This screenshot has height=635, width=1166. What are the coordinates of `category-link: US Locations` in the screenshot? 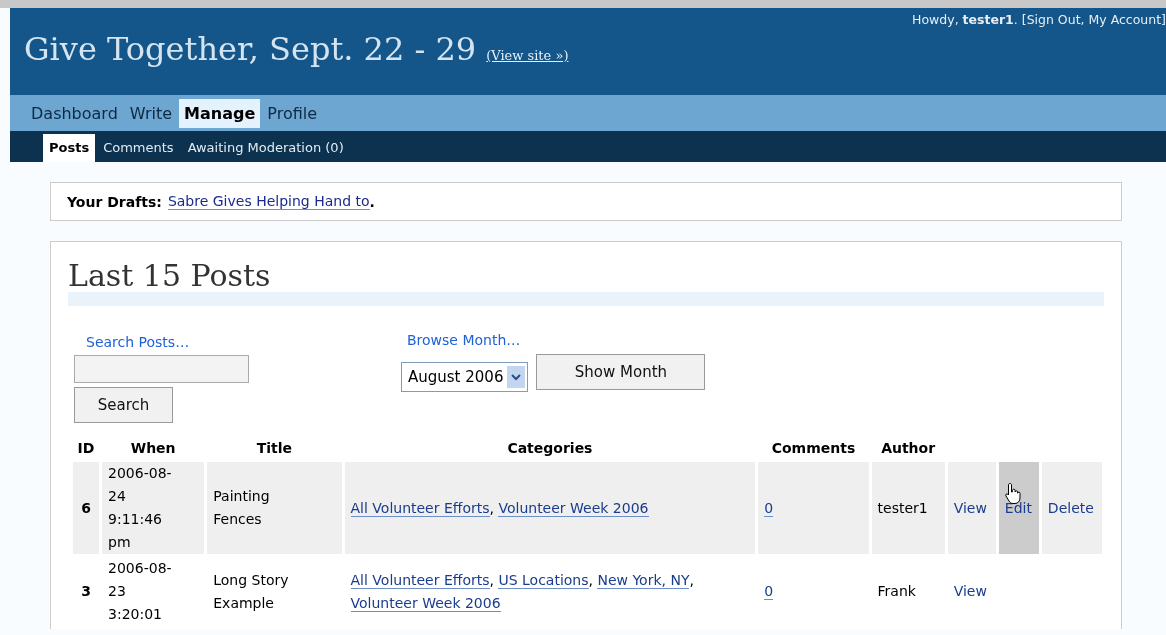 It's located at (543, 580).